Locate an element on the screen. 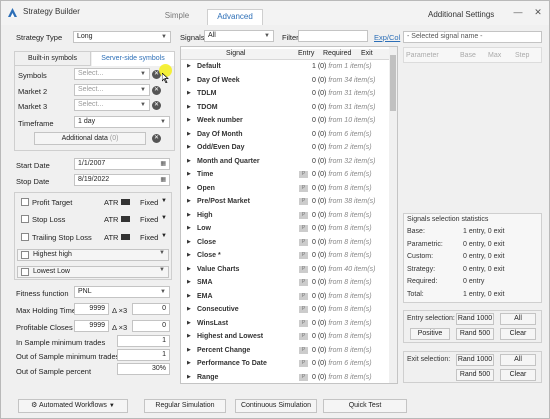  highest-high-option: Highest high ▼ is located at coordinates (93, 255).